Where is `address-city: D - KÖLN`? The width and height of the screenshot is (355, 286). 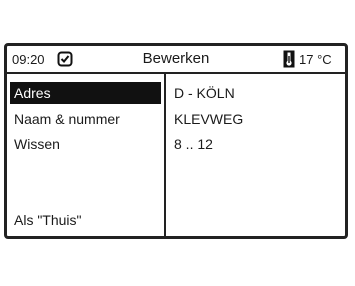
address-city: D - KÖLN is located at coordinates (204, 93).